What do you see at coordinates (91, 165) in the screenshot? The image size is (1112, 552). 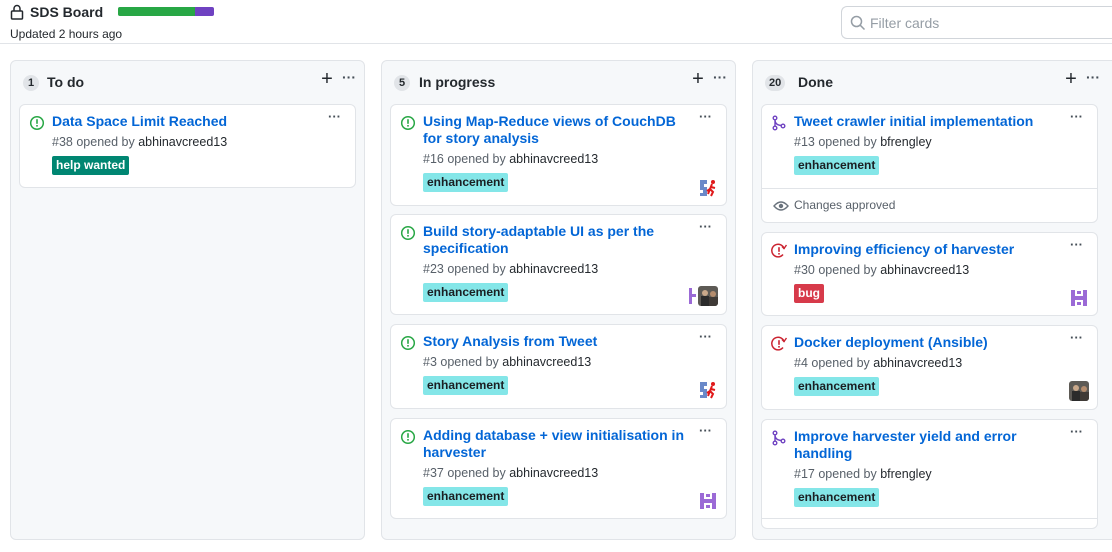 I see `label-help-wanted: help wanted` at bounding box center [91, 165].